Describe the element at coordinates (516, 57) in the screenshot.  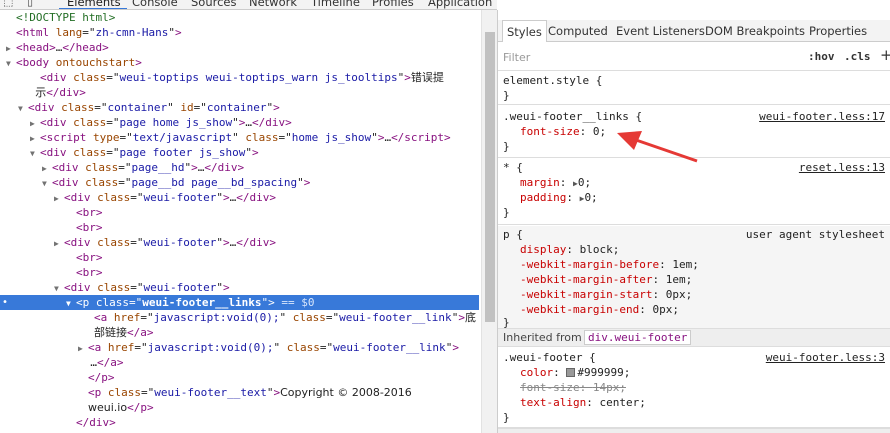
I see `styles-filter-input: Filter` at that location.